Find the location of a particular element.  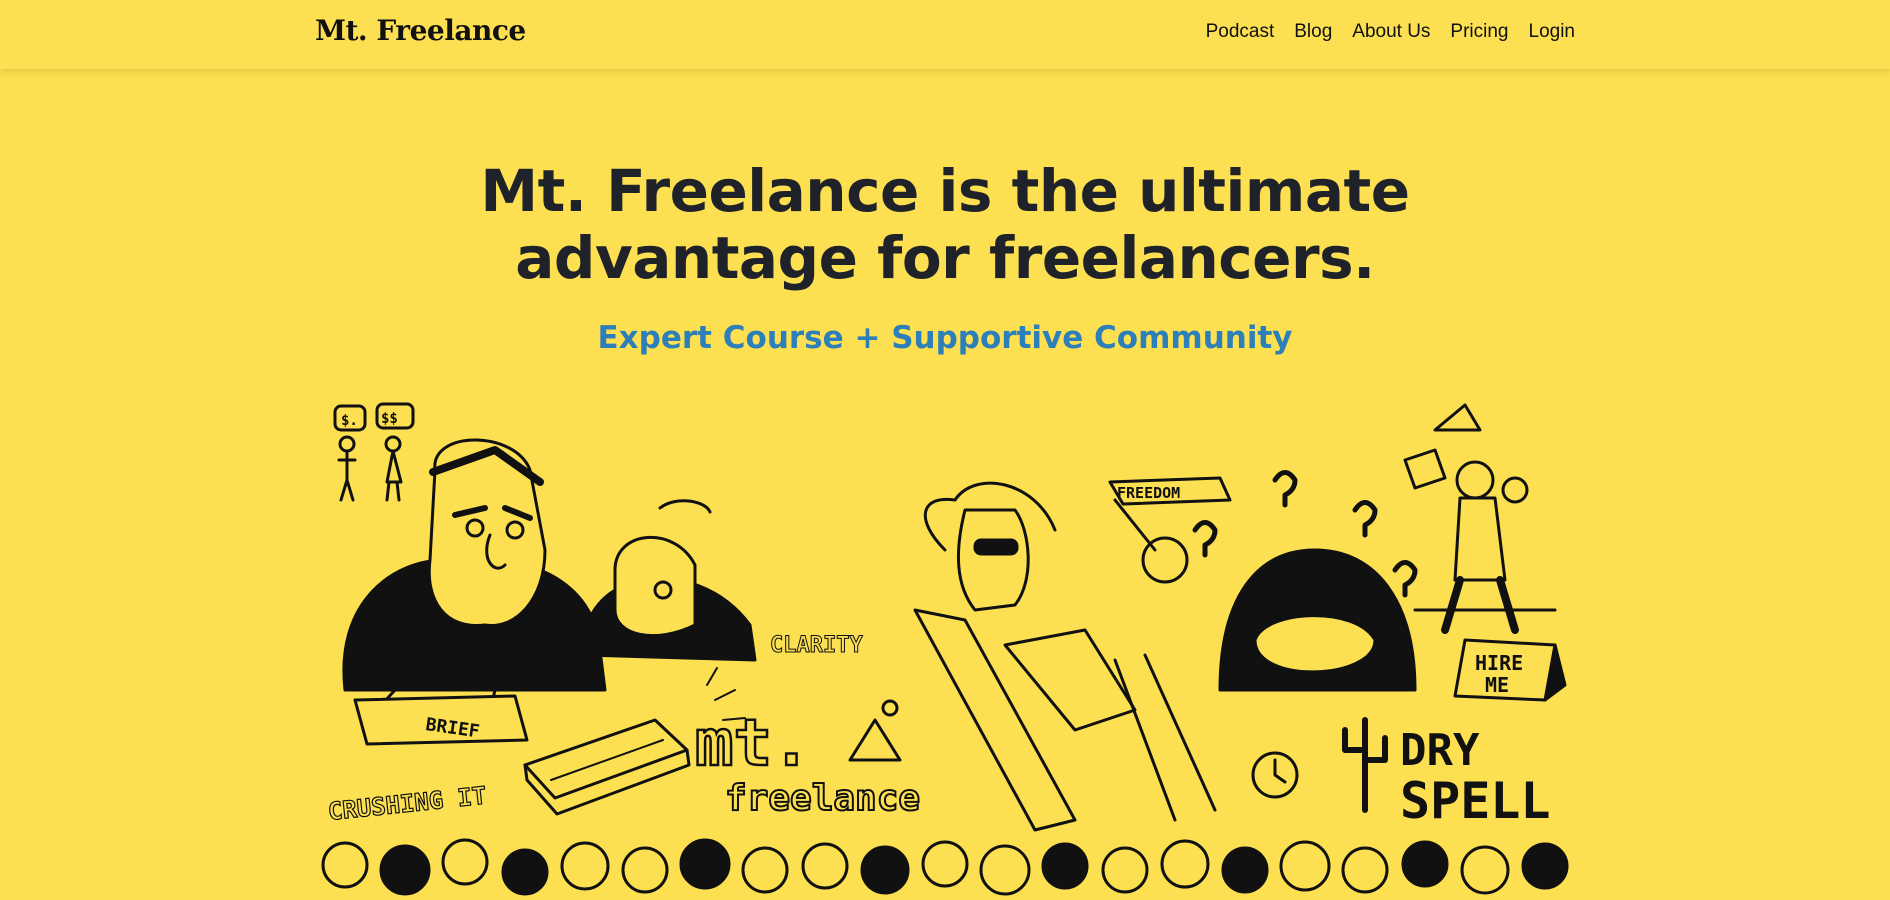

hire-label: HIRE is located at coordinates (1499, 663).